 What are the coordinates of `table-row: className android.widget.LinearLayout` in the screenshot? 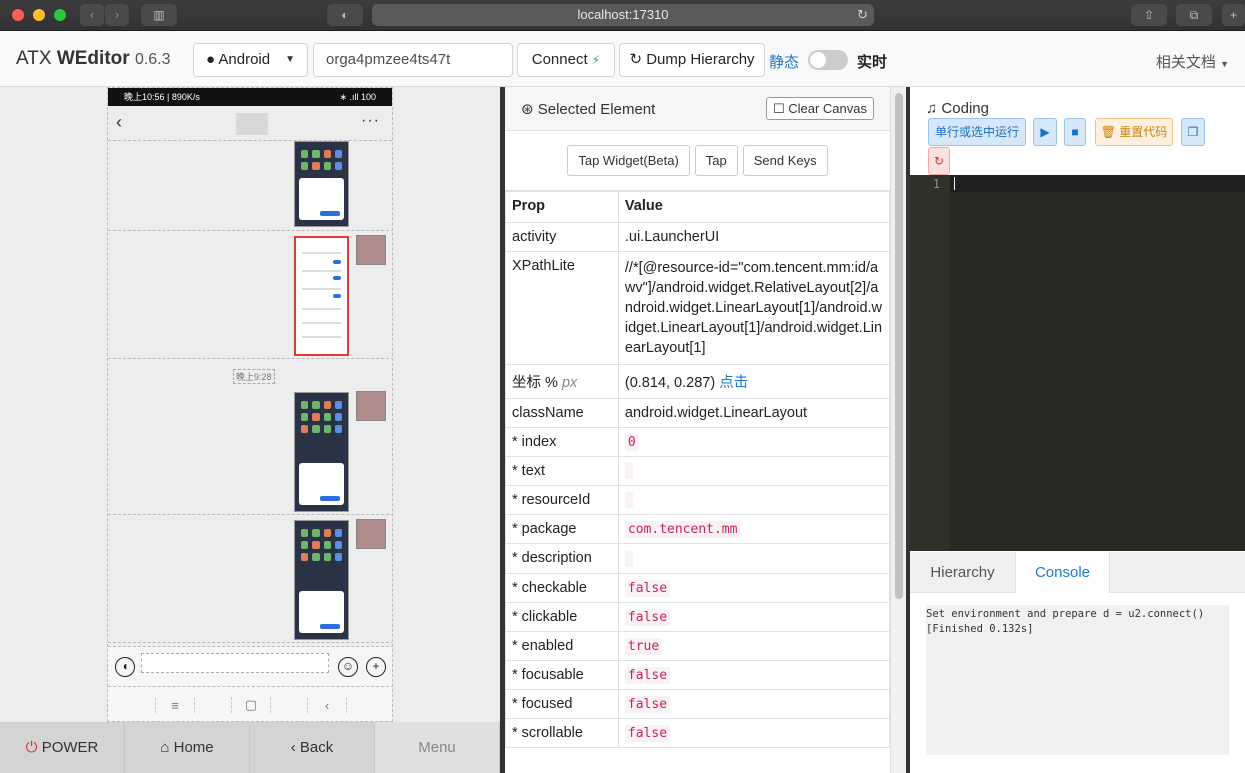 It's located at (697, 413).